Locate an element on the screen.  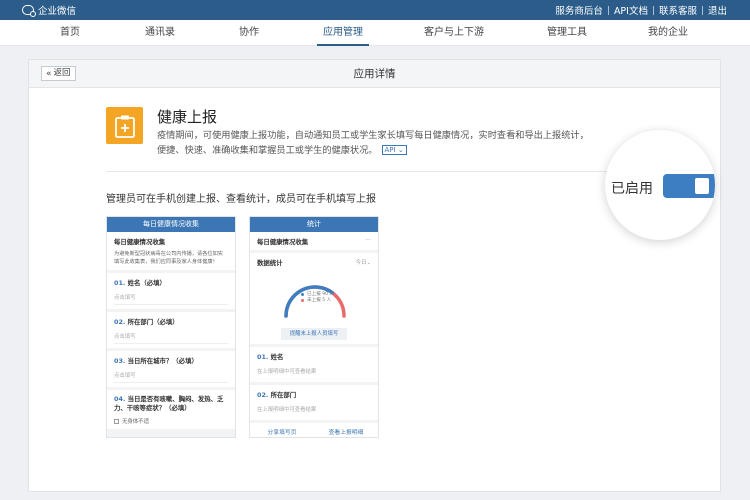
remind-unreported-button: 提醒未上报人员填写 is located at coordinates (314, 334).